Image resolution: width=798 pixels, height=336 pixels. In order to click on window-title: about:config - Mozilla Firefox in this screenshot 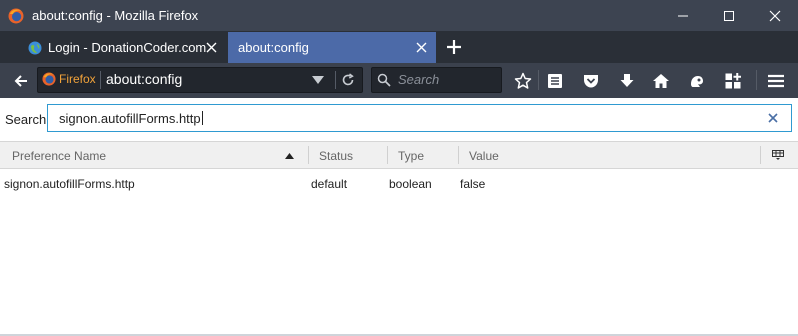, I will do `click(115, 15)`.